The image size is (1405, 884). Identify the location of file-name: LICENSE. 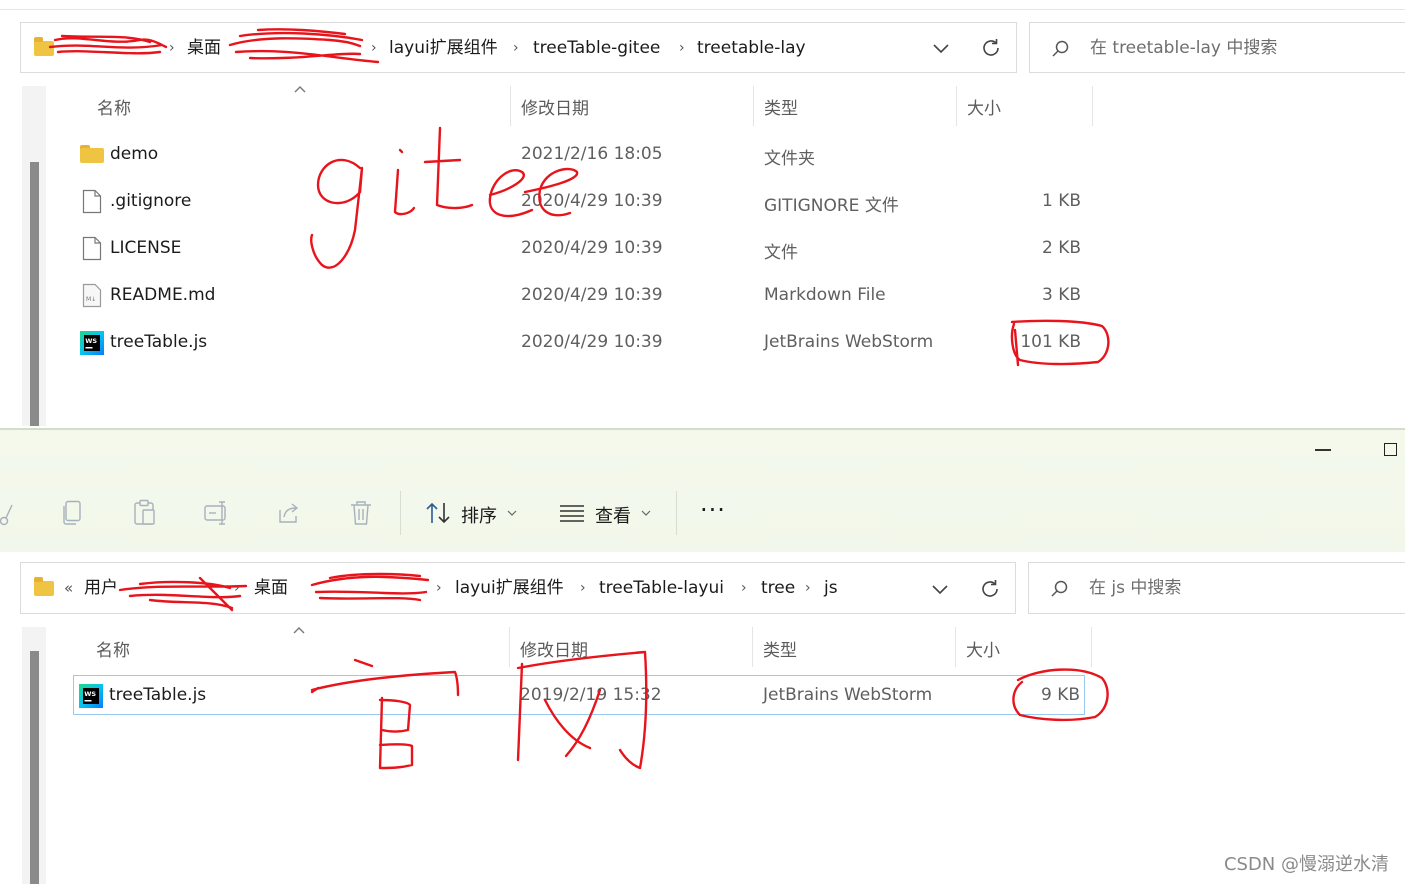
(145, 248).